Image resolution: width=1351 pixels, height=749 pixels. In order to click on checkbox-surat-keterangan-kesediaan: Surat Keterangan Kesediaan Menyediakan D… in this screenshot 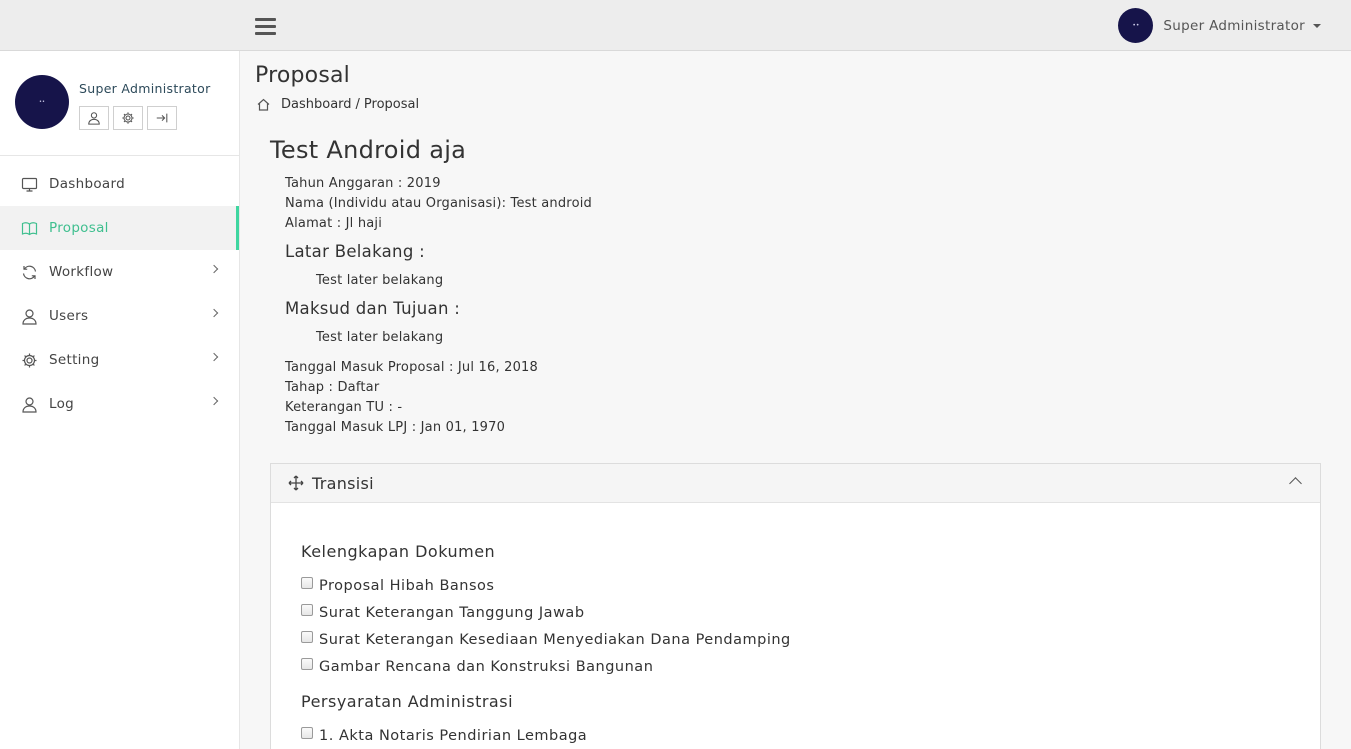, I will do `click(546, 639)`.